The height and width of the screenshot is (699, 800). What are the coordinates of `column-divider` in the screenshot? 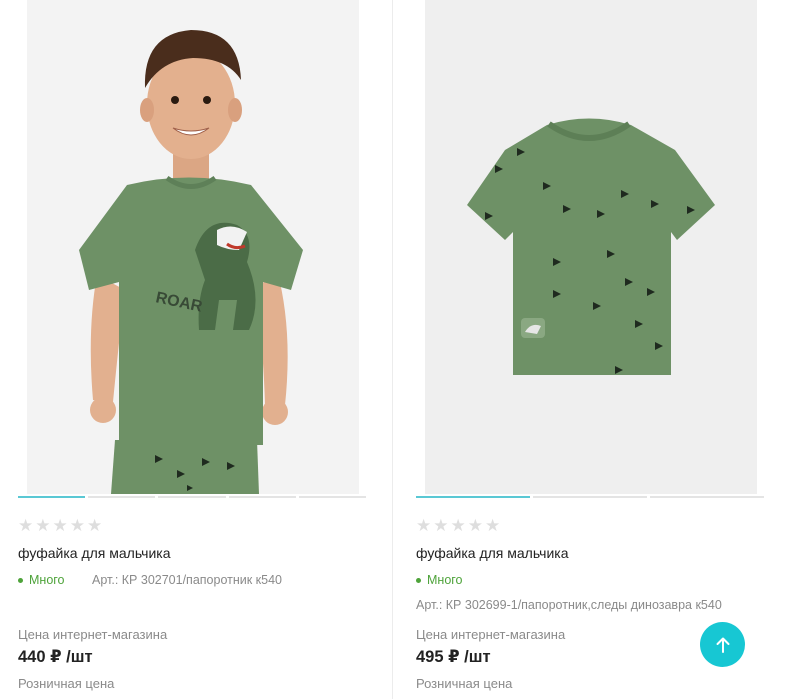 It's located at (392, 349).